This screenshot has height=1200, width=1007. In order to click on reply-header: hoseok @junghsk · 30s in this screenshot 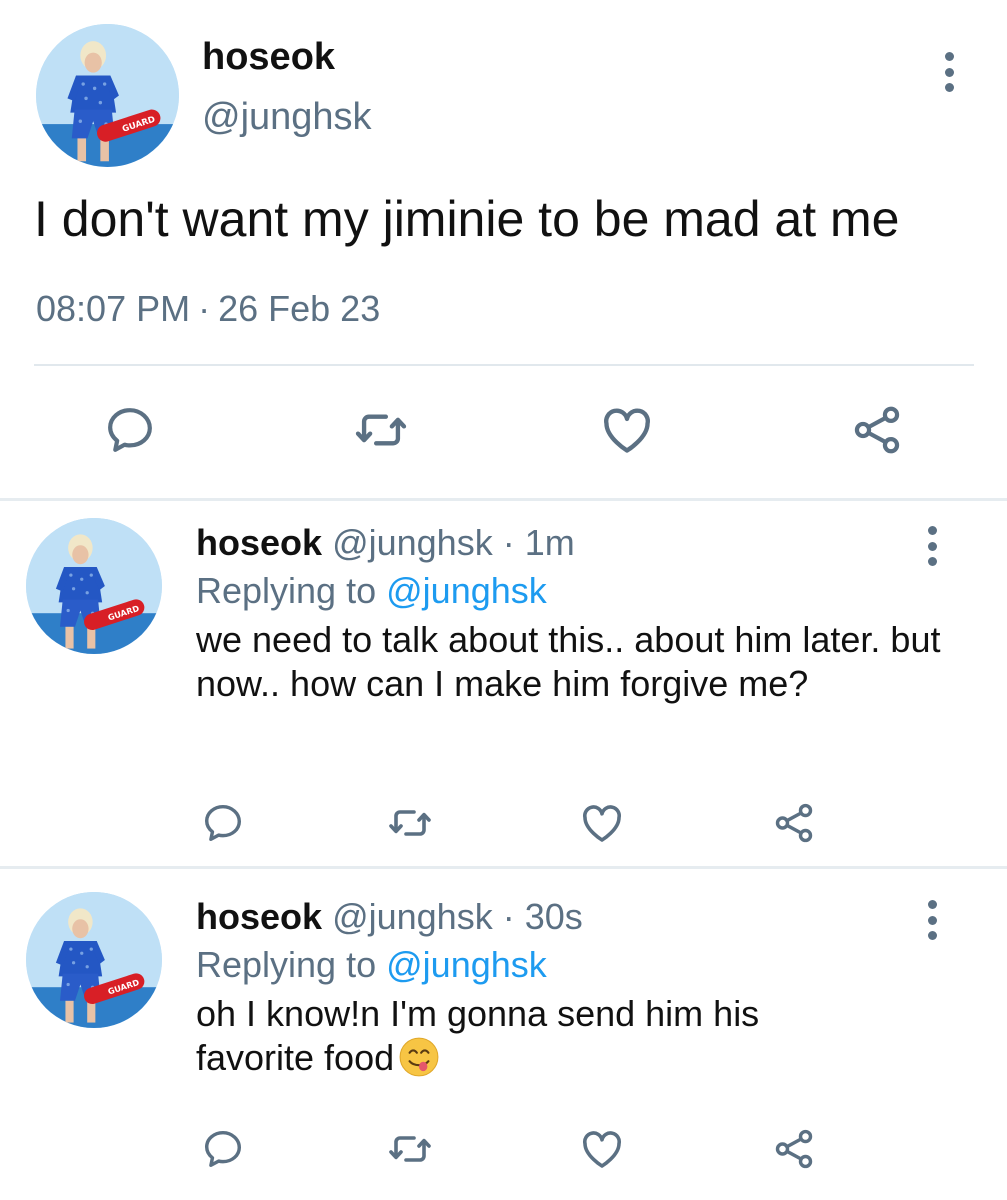, I will do `click(389, 917)`.